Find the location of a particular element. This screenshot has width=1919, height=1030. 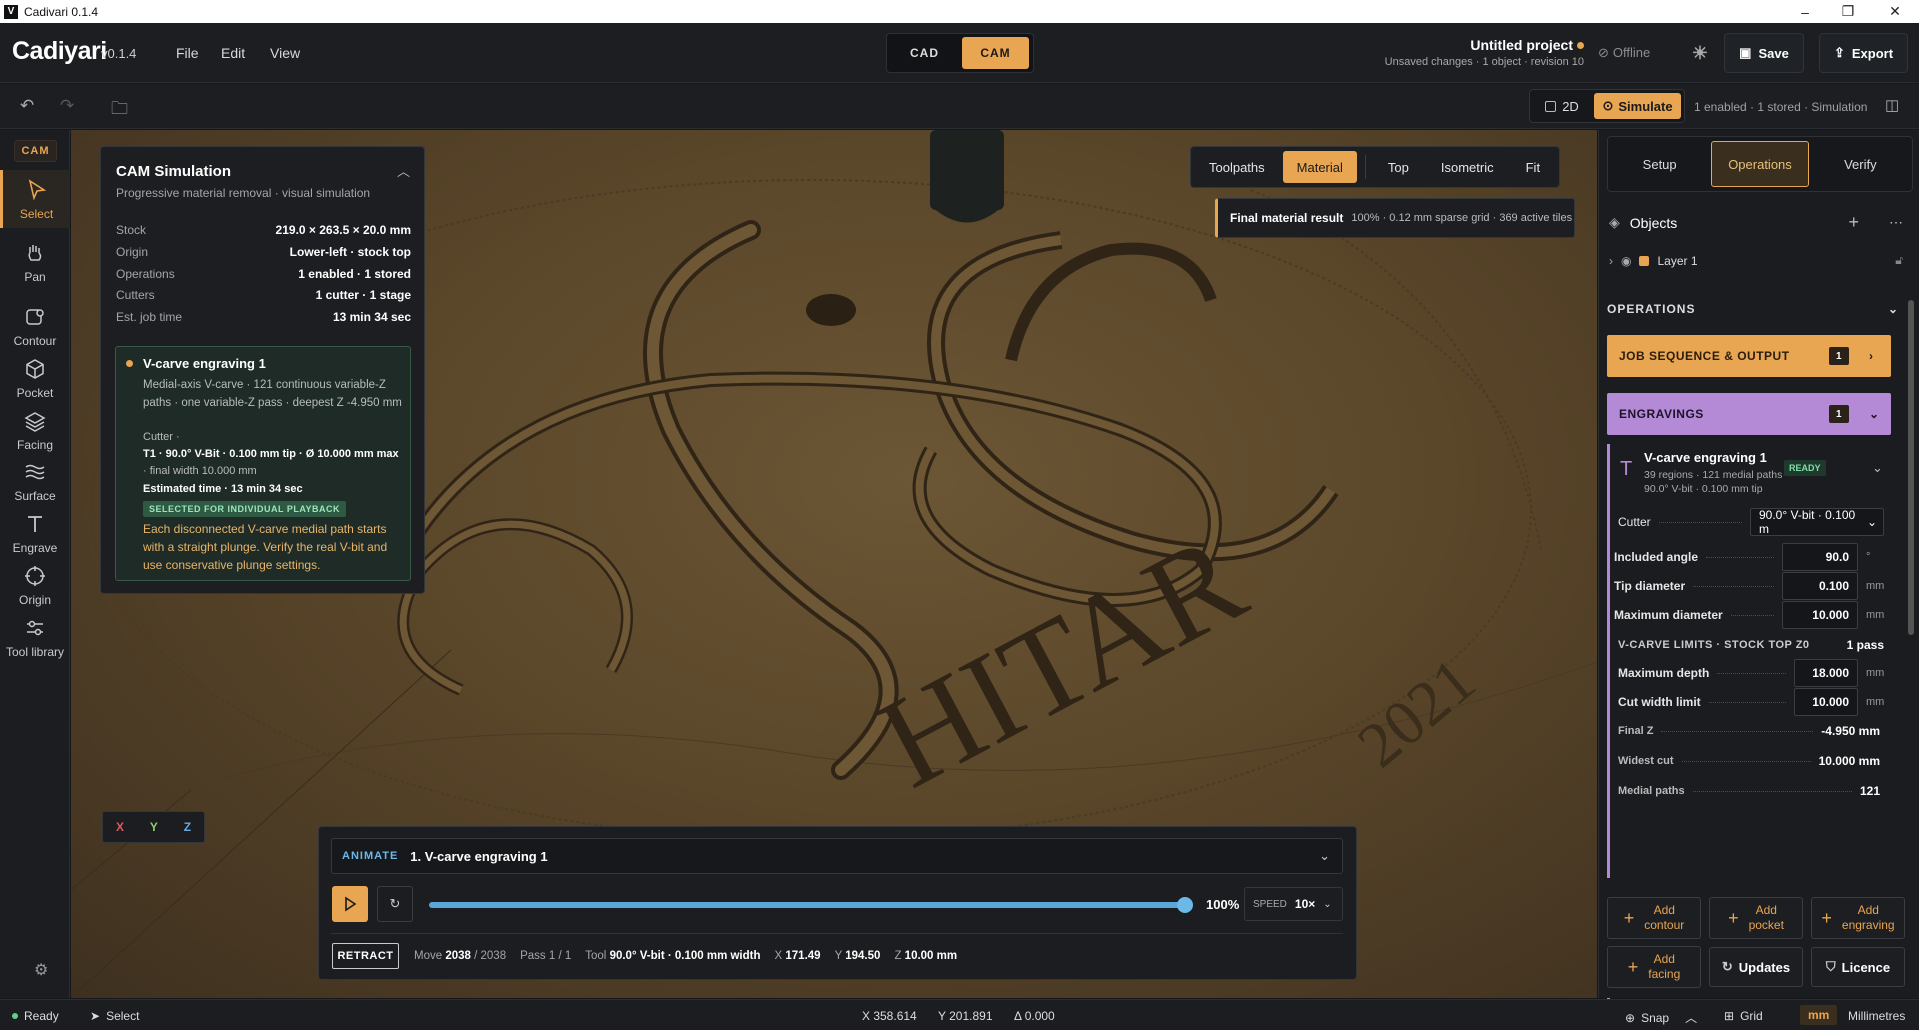

top-view-button: Top is located at coordinates (1398, 167).